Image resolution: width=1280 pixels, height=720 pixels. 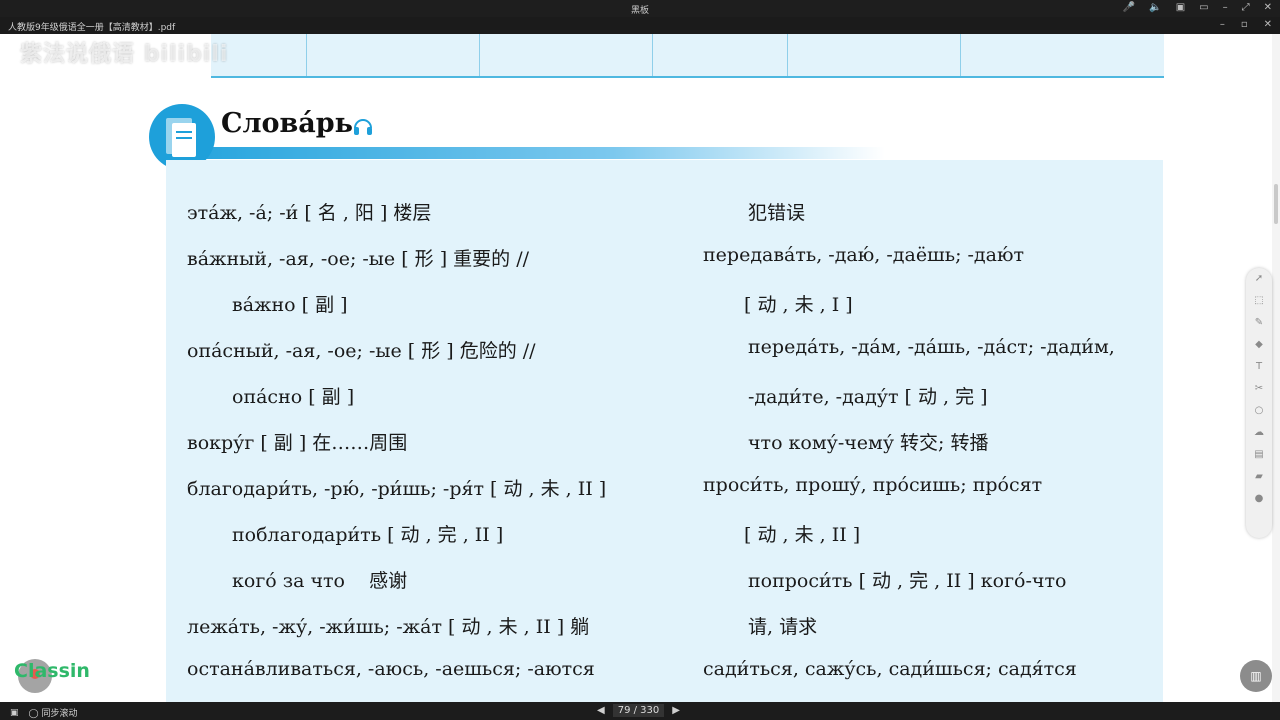 I want to click on vocab-entry: ва́жно [ 副 ], so click(x=290, y=305).